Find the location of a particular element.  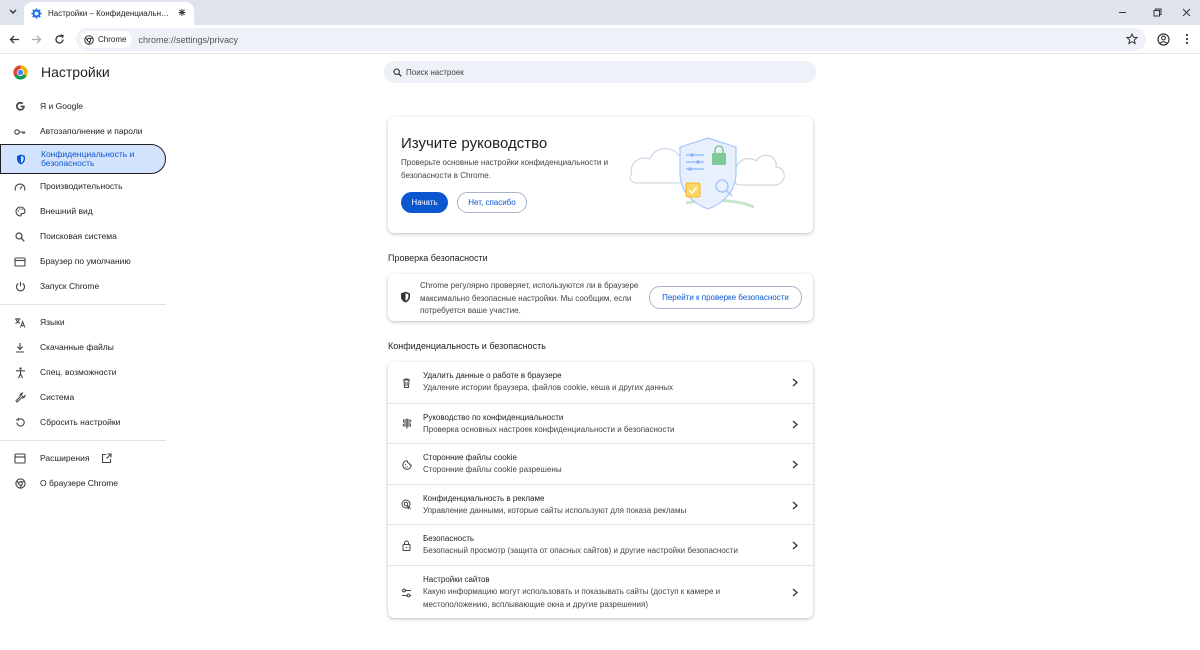

trash-icon is located at coordinates (406, 382).